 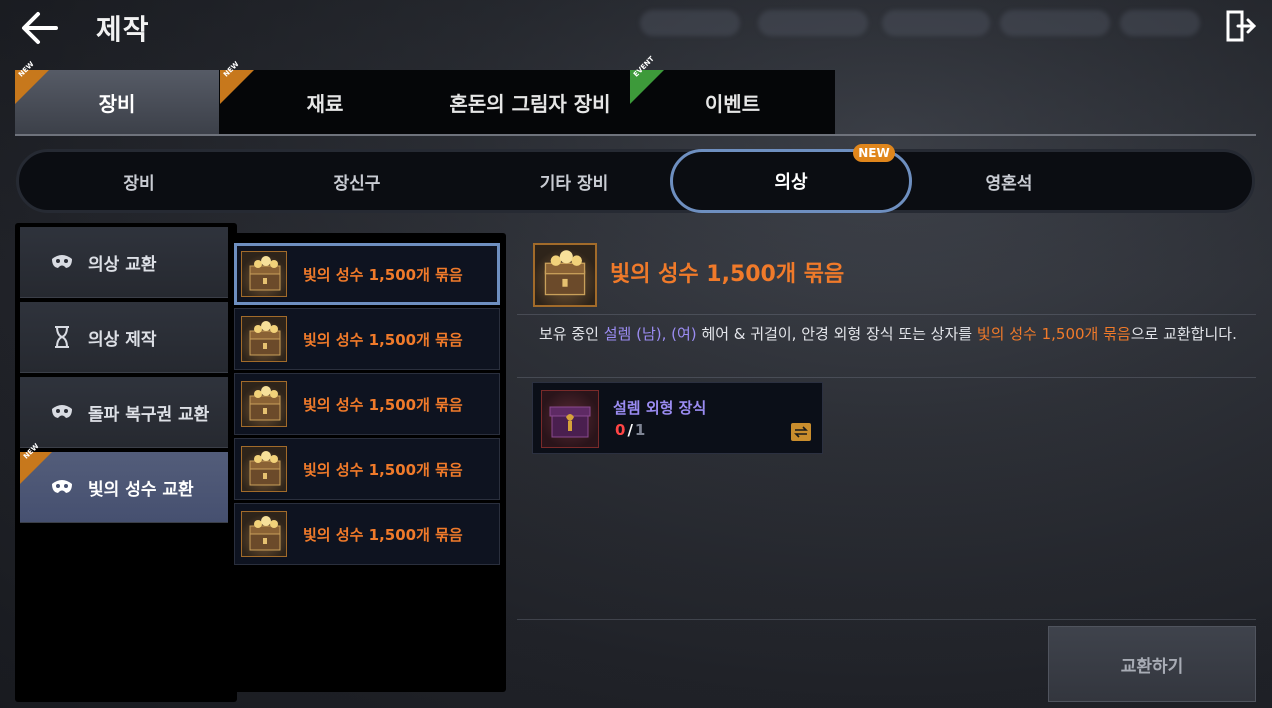 What do you see at coordinates (801, 432) in the screenshot?
I see `swap-icon` at bounding box center [801, 432].